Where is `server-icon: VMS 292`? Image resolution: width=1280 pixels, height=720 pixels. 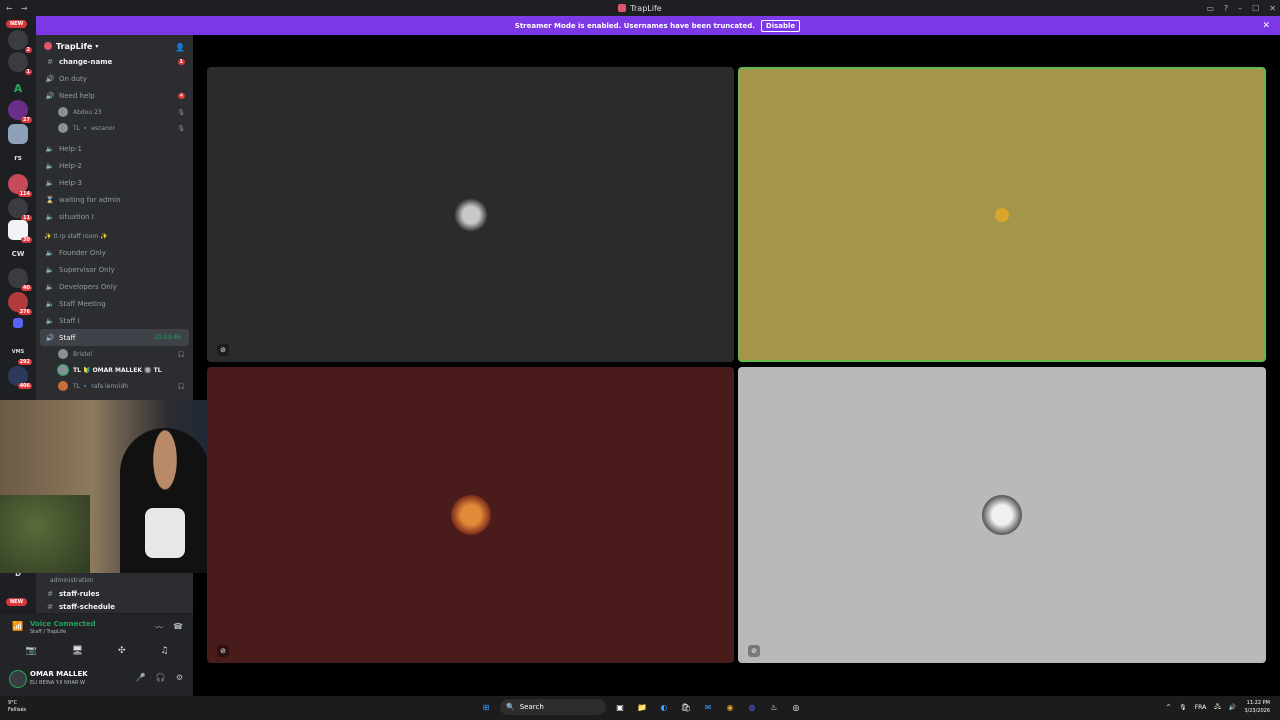
server-icon: VMS 292 is located at coordinates (20, 353).